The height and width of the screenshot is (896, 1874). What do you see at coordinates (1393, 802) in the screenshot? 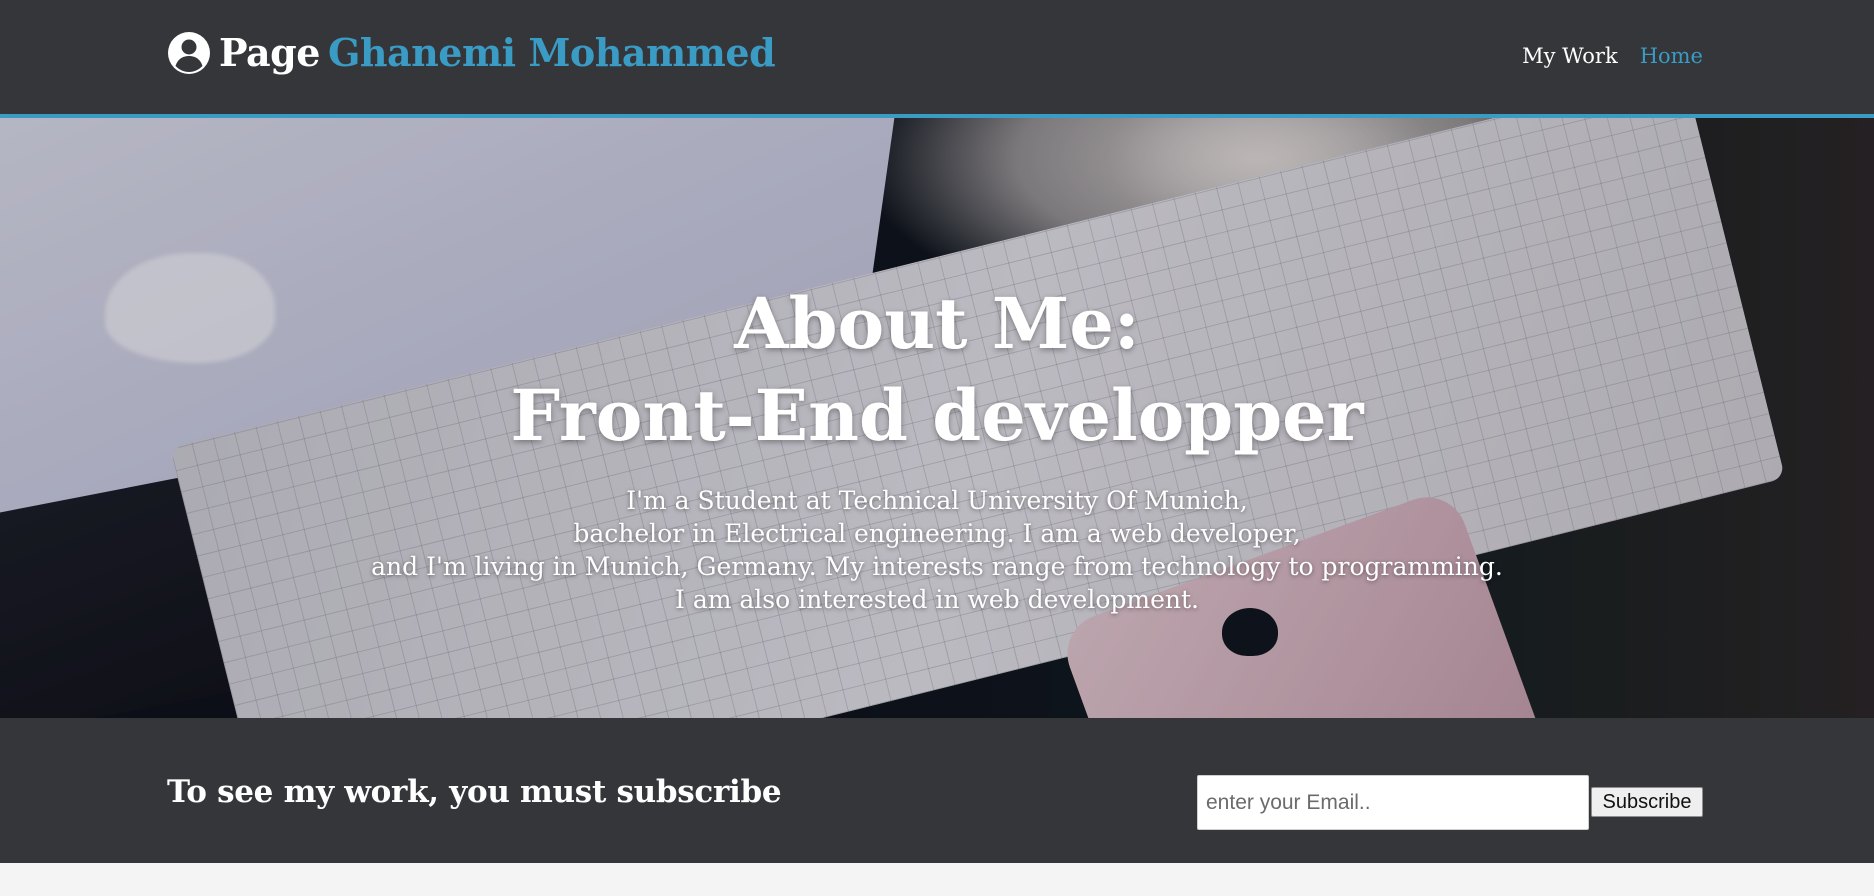
I see `email-input` at bounding box center [1393, 802].